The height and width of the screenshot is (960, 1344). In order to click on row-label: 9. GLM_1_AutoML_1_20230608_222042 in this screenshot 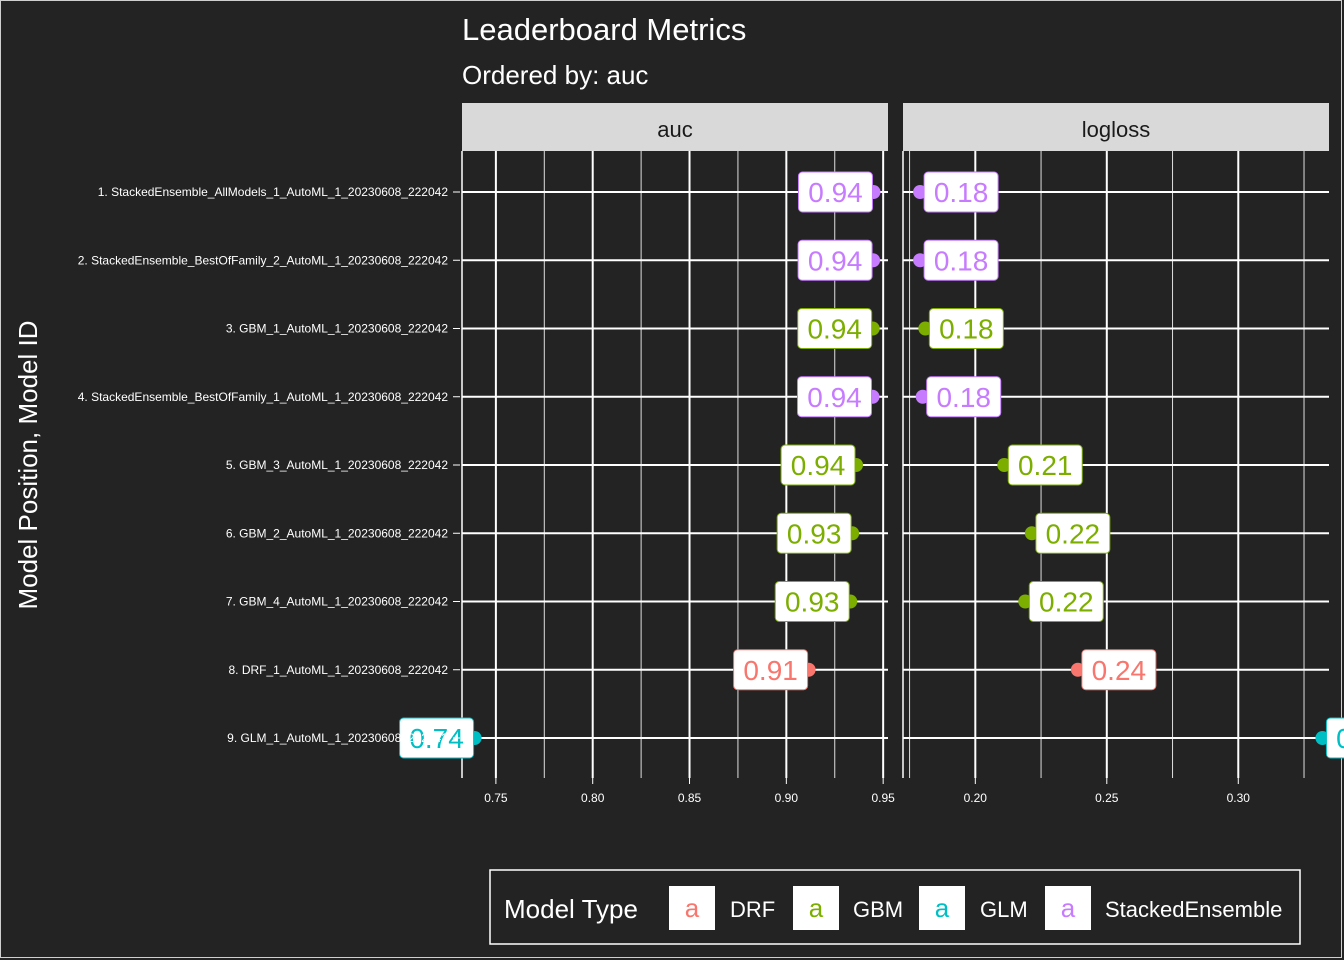, I will do `click(337, 738)`.